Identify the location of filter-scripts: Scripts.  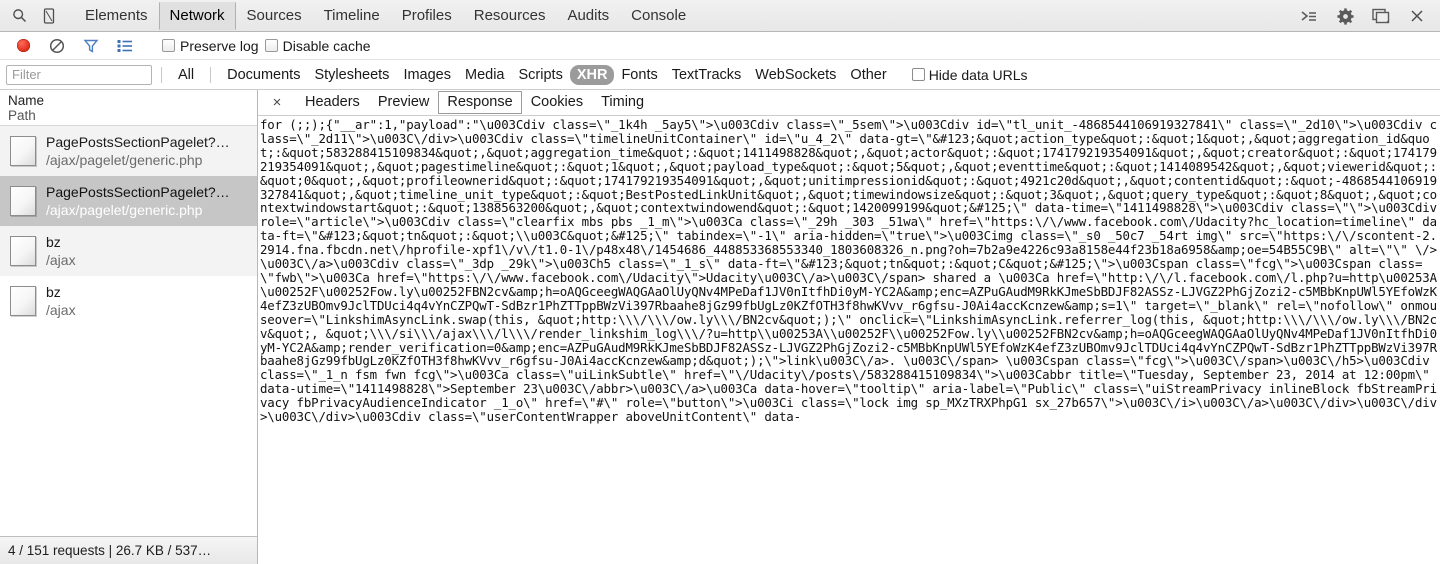
(541, 75).